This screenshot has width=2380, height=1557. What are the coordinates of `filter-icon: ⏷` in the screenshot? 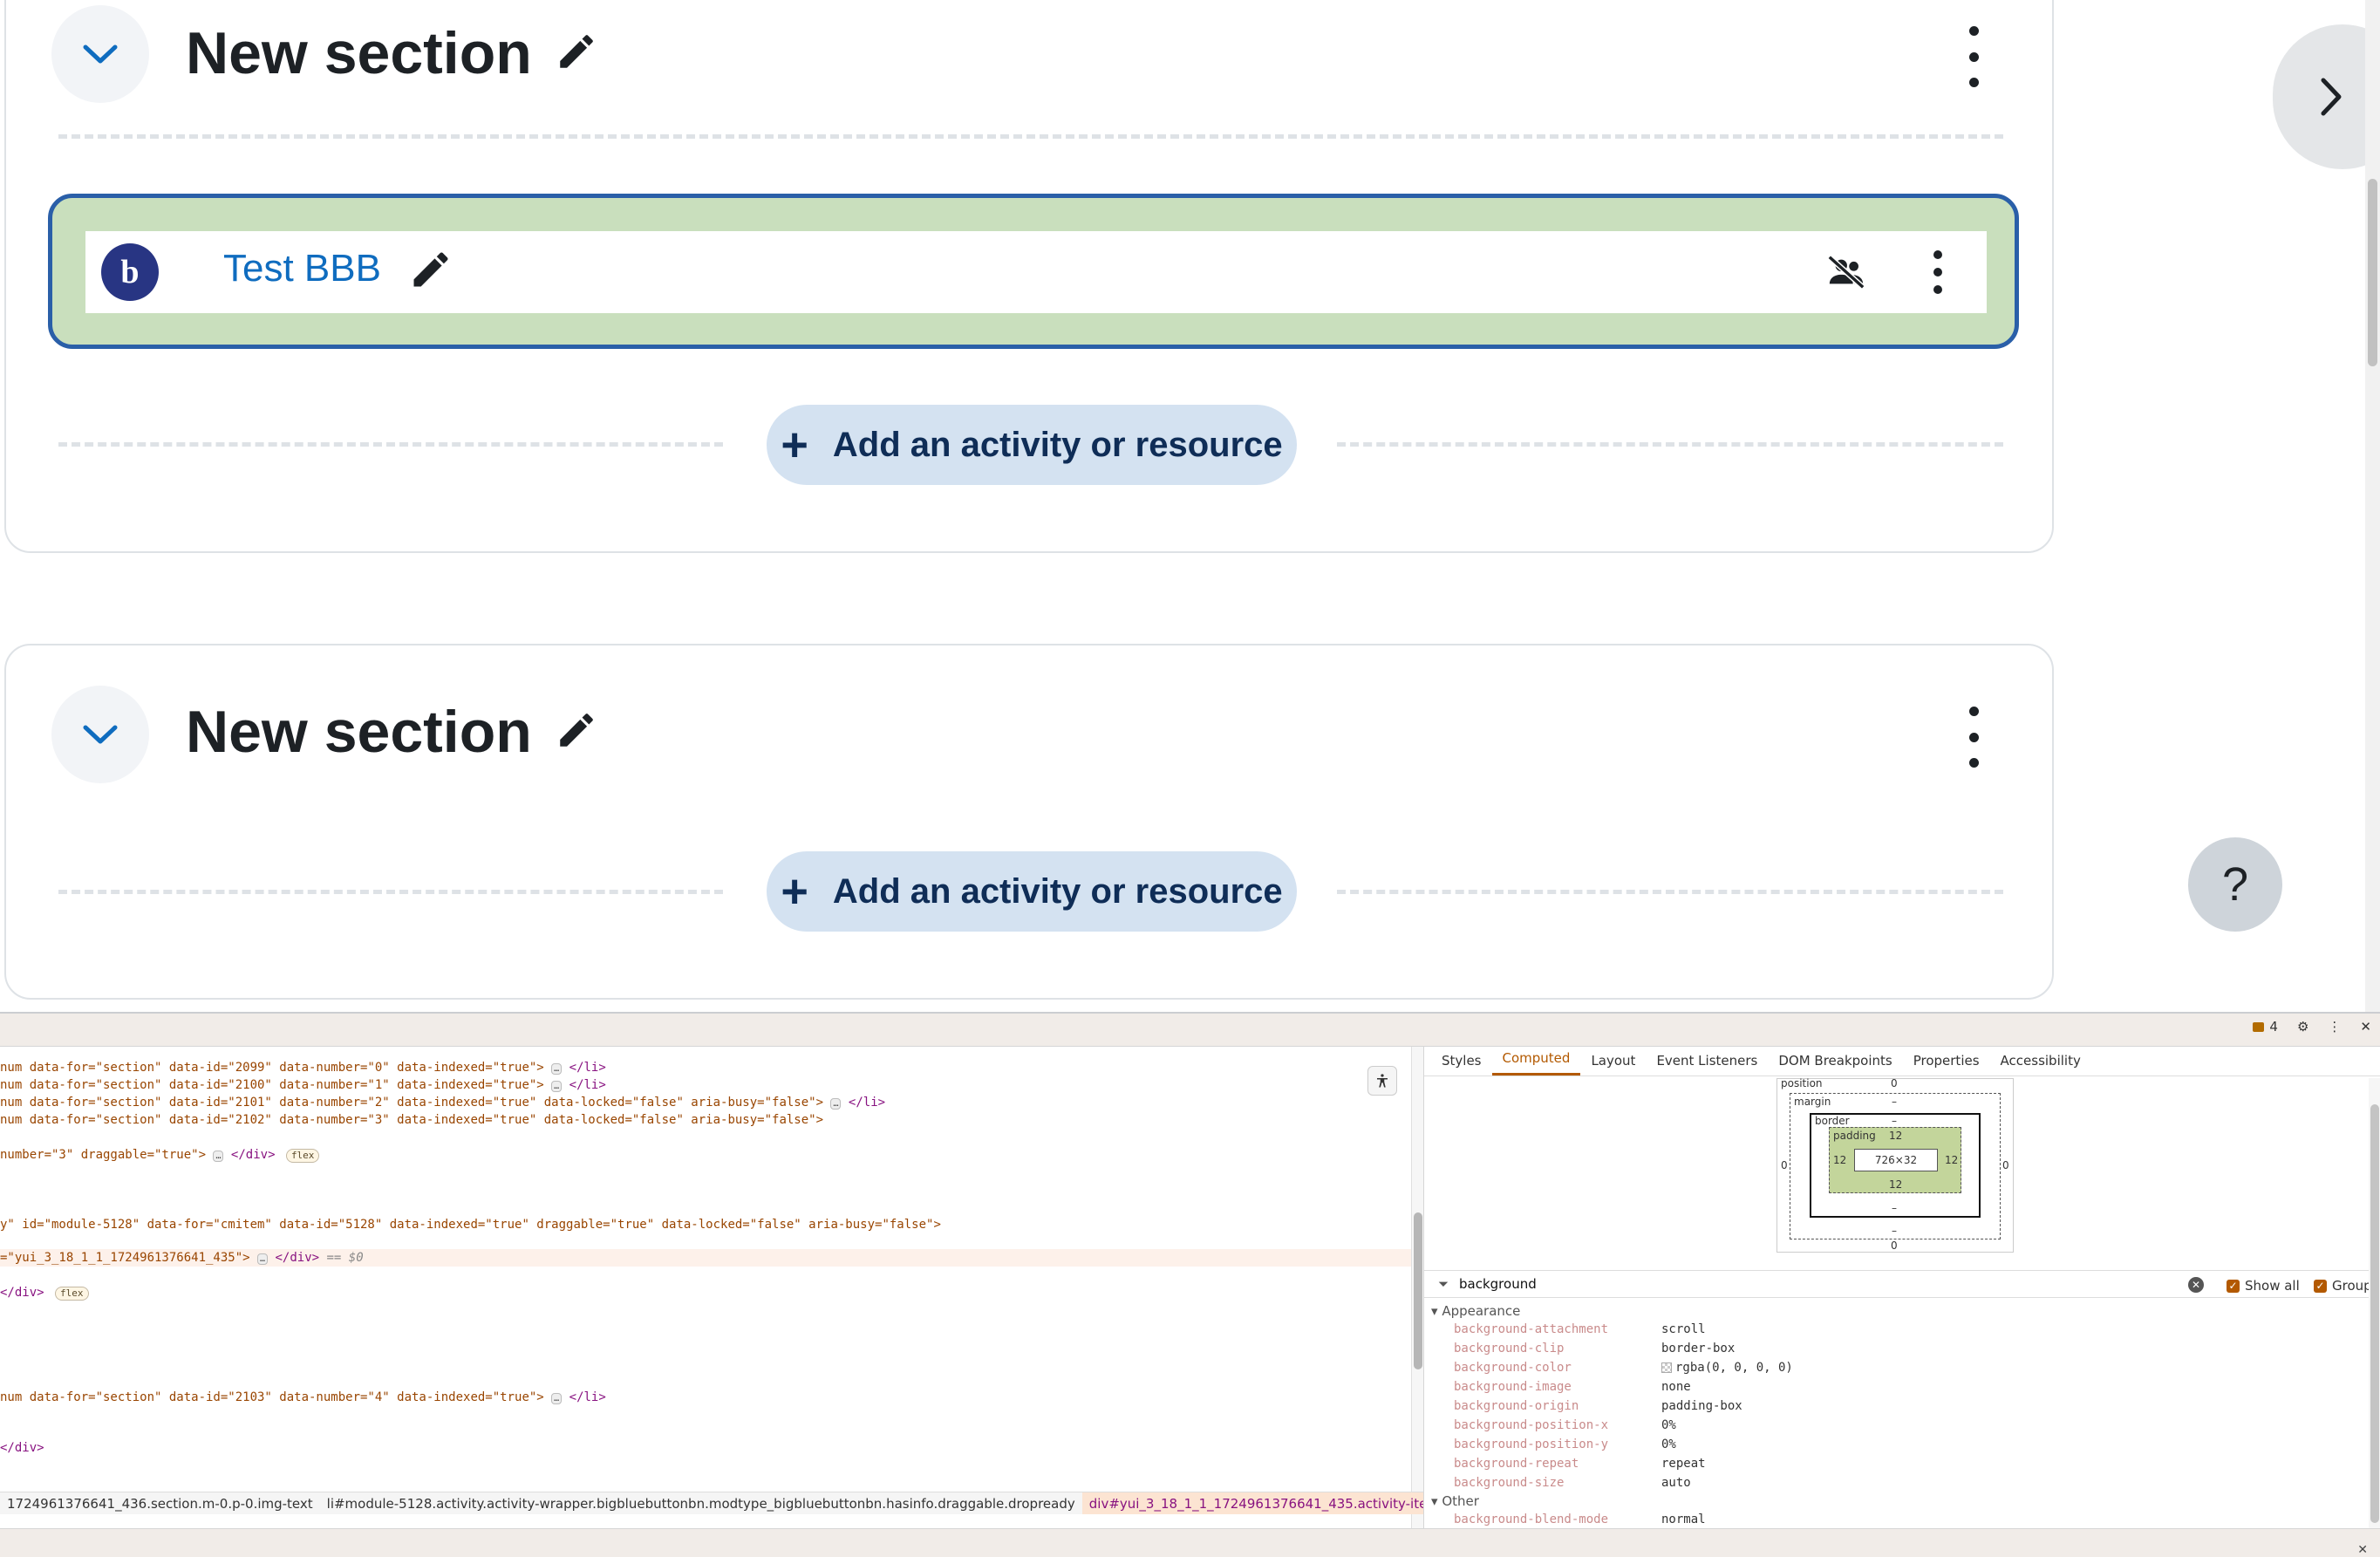 It's located at (1443, 1284).